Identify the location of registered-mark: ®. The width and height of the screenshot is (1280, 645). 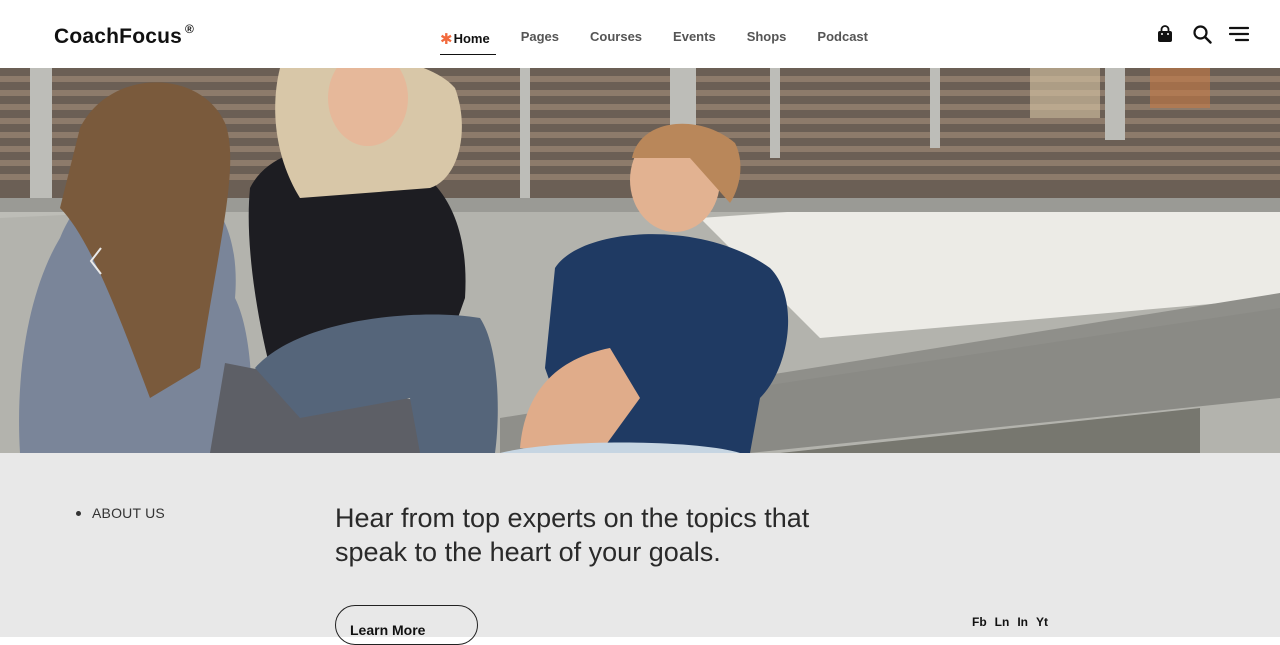
(190, 29).